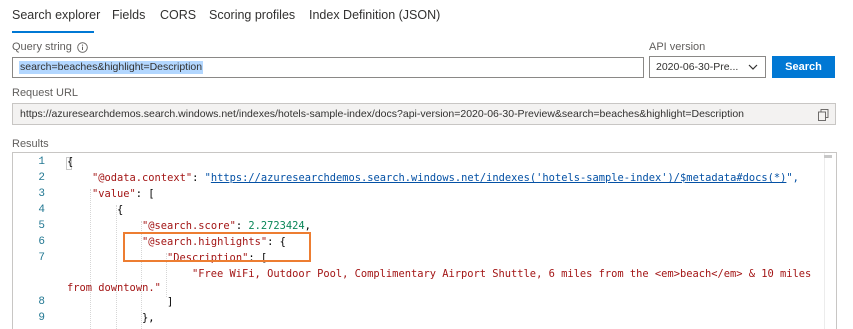 The height and width of the screenshot is (329, 853). Describe the element at coordinates (178, 15) in the screenshot. I see `tab-cors: CORS` at that location.